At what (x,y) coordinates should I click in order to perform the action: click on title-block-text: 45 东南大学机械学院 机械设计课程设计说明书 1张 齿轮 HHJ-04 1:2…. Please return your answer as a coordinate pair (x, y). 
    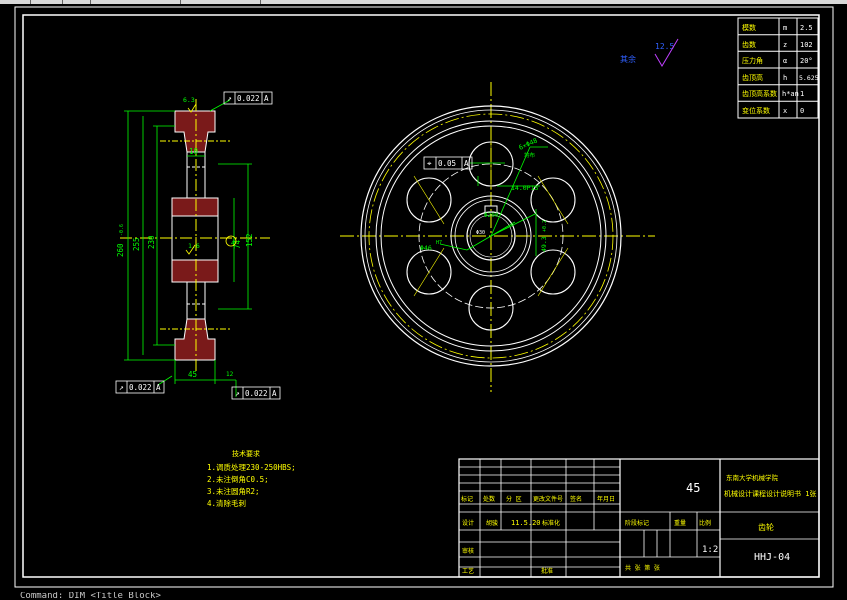
    Looking at the image, I should click on (638, 524).